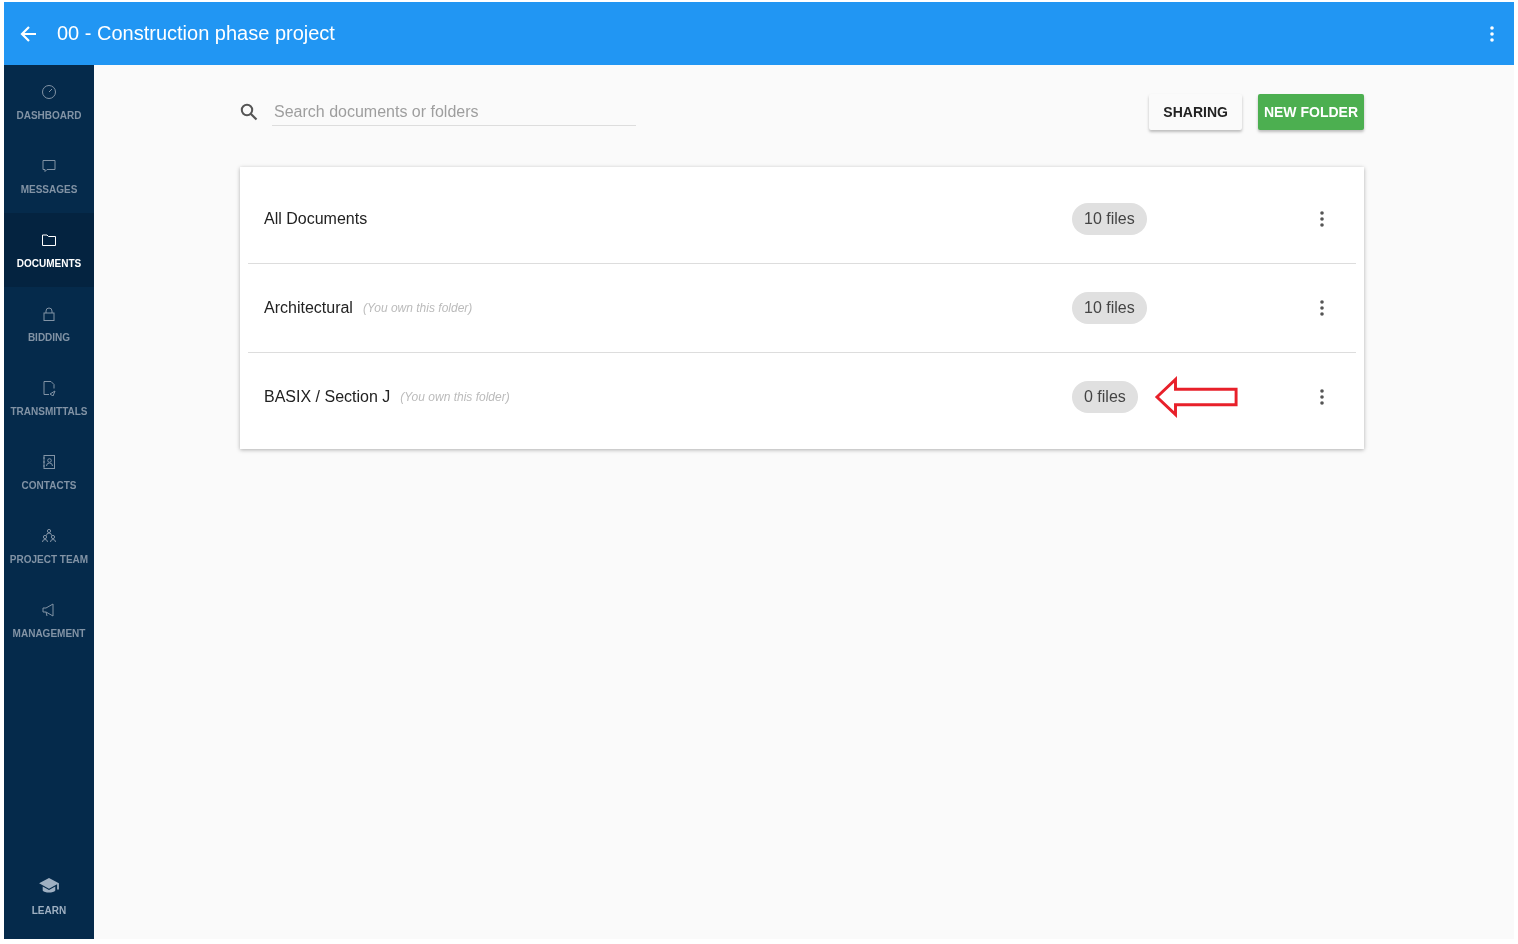 Image resolution: width=1518 pixels, height=944 pixels. What do you see at coordinates (49, 324) in the screenshot?
I see `sidebar-item: BIDDING` at bounding box center [49, 324].